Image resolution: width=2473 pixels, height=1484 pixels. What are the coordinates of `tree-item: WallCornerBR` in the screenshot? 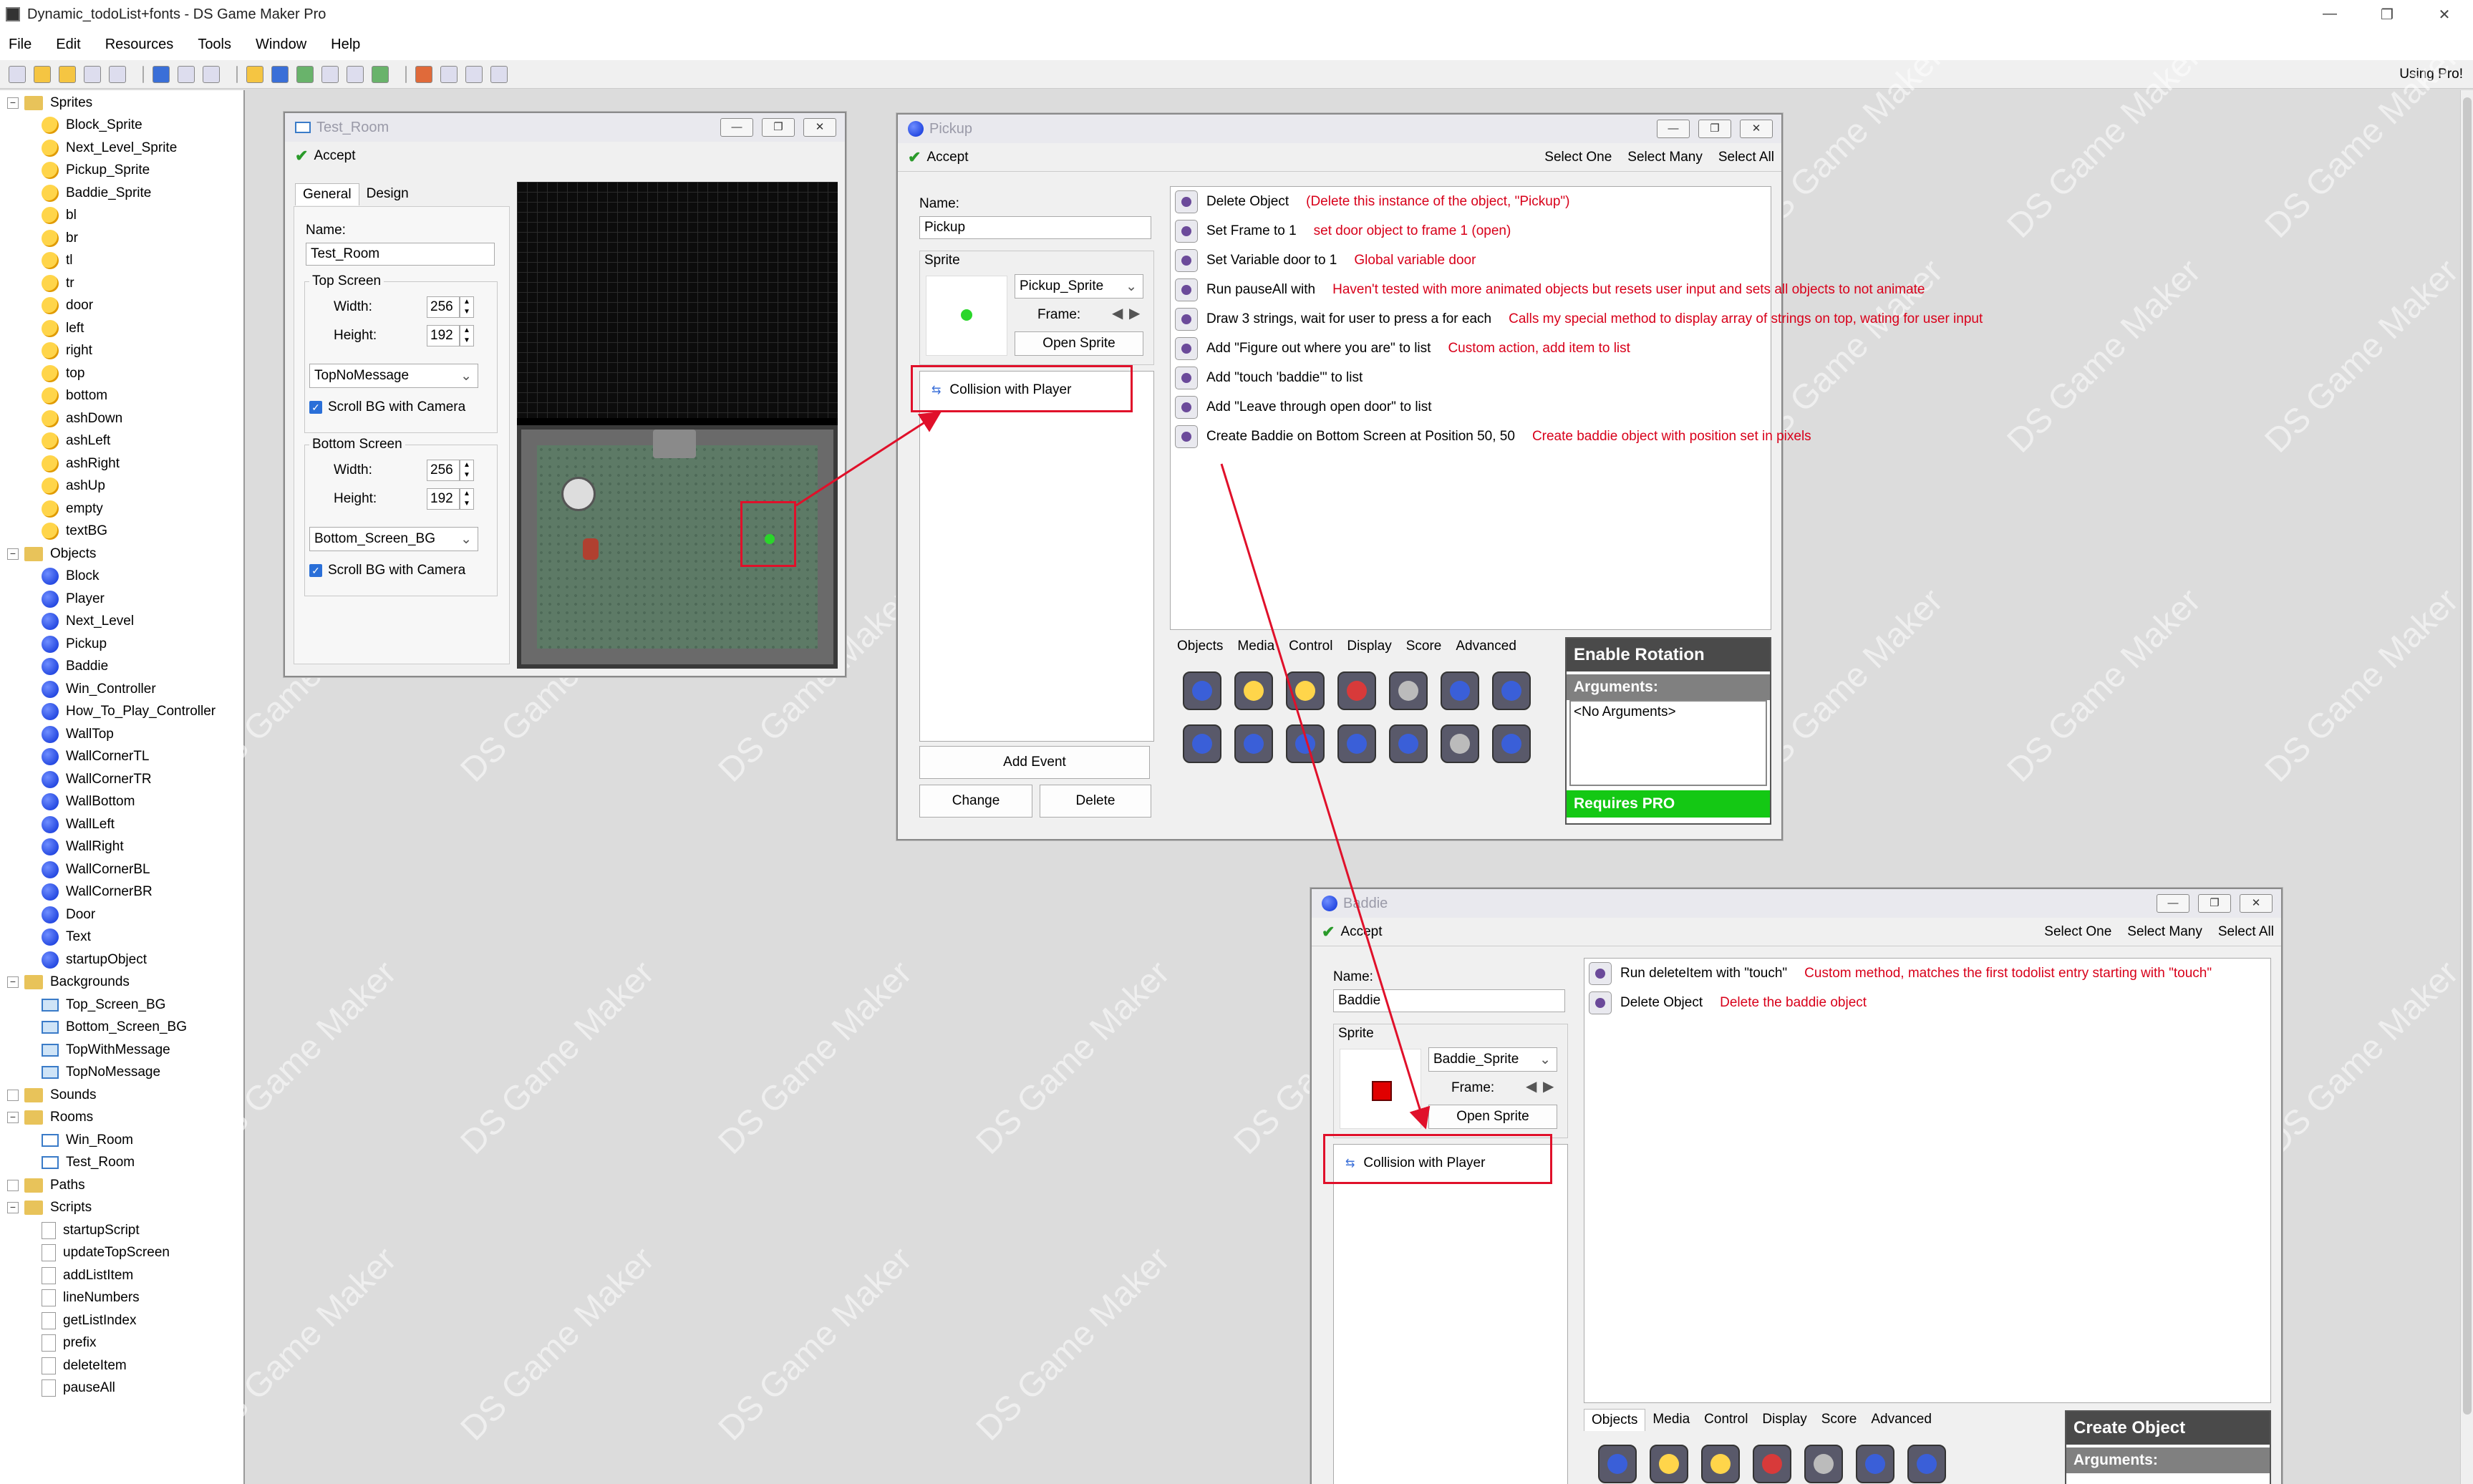 It's located at (121, 892).